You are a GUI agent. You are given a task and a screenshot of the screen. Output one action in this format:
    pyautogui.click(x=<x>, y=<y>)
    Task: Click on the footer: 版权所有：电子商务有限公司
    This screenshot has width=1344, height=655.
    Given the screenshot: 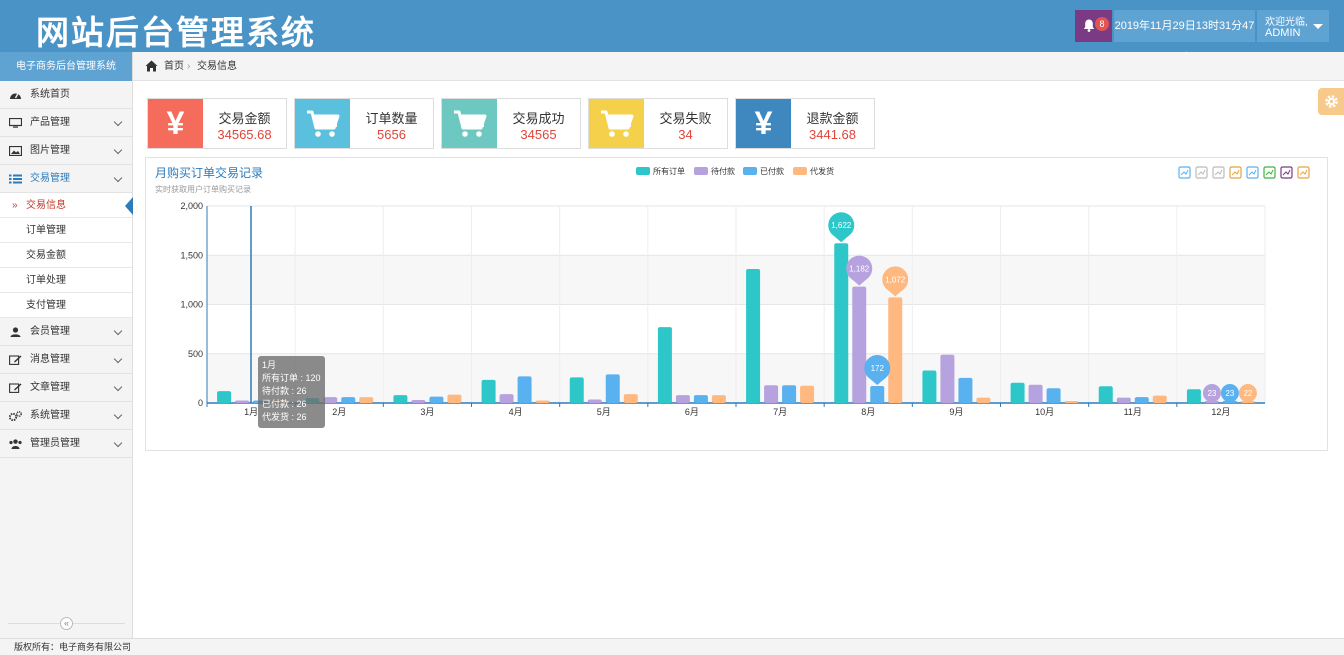 What is the action you would take?
    pyautogui.click(x=672, y=646)
    